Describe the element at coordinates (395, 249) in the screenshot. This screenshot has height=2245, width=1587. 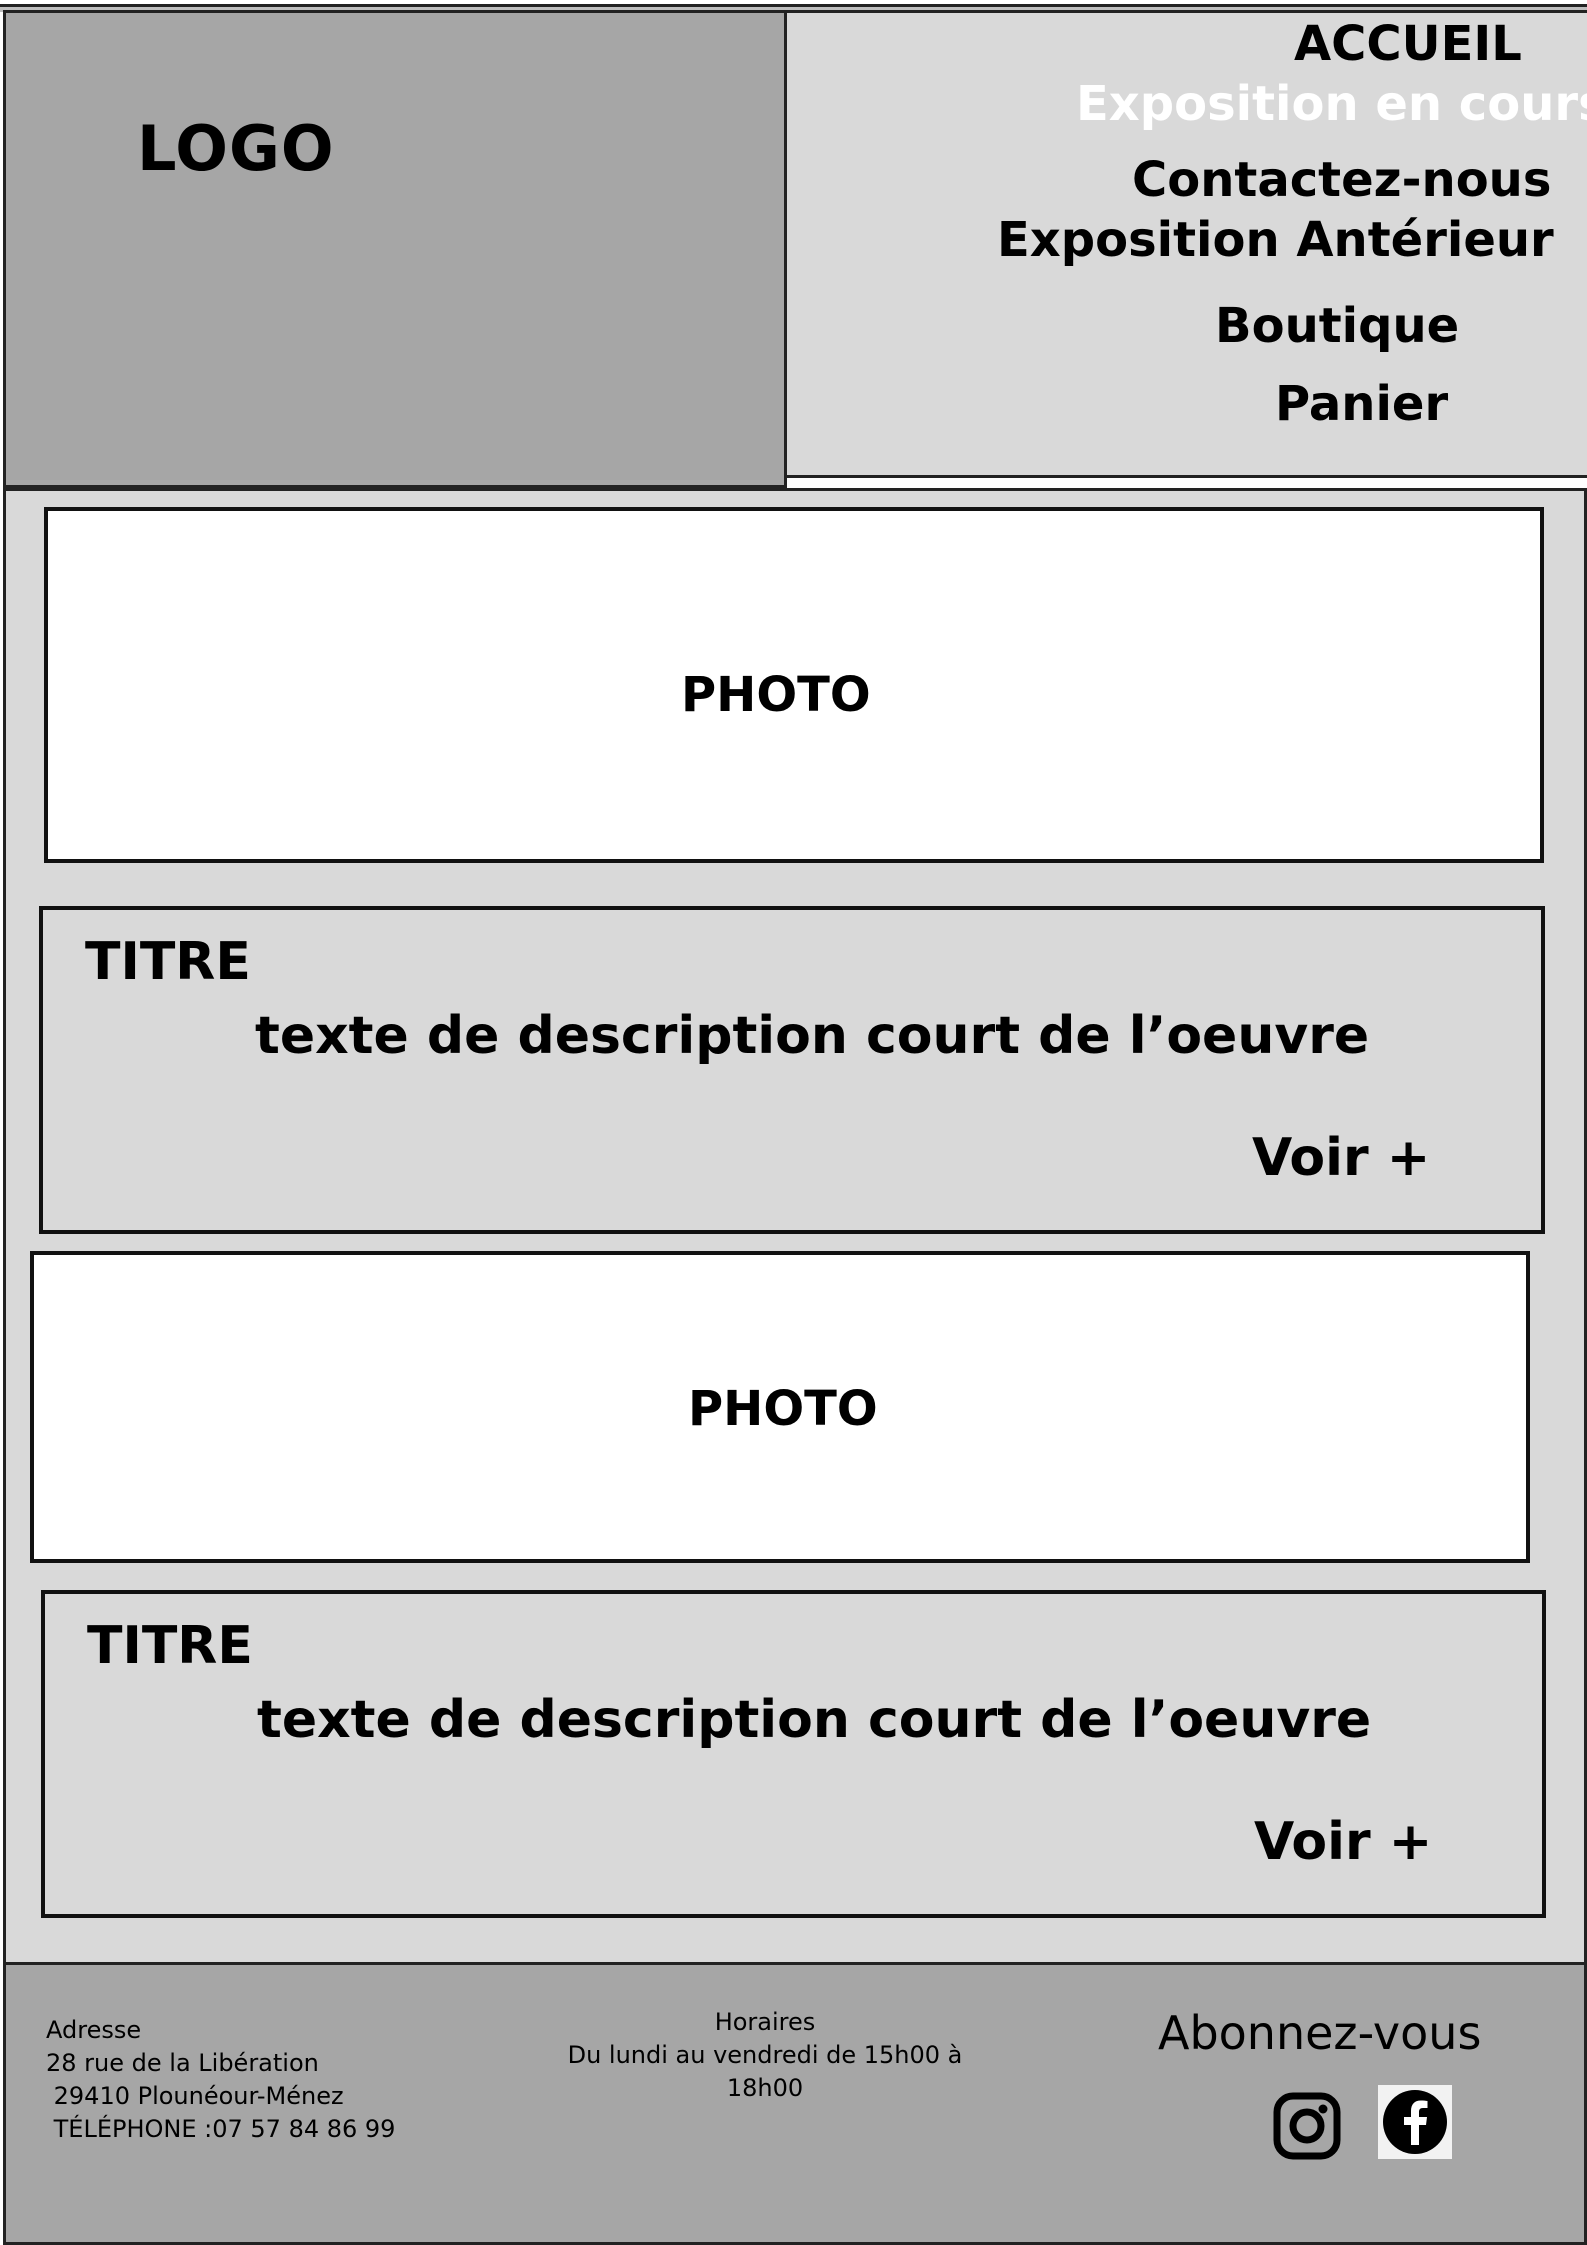
I see `logo-panel` at that location.